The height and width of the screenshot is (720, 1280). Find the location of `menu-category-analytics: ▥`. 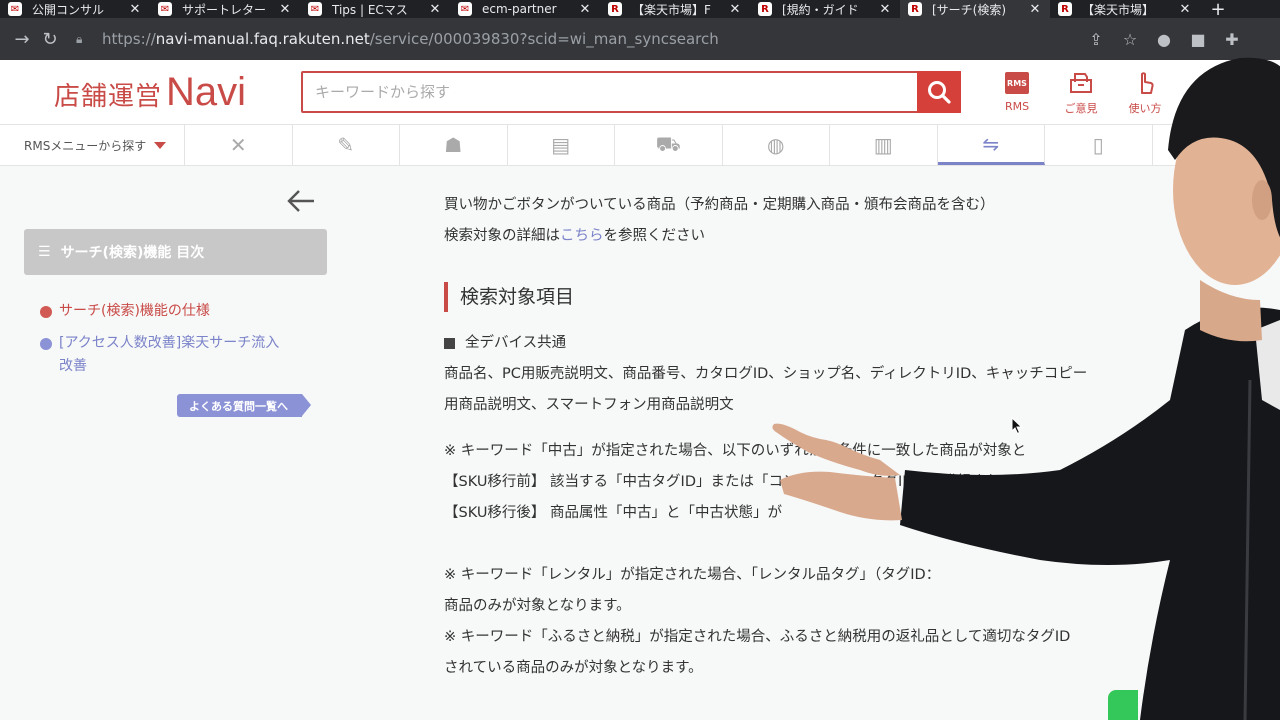

menu-category-analytics: ▥ is located at coordinates (884, 145).